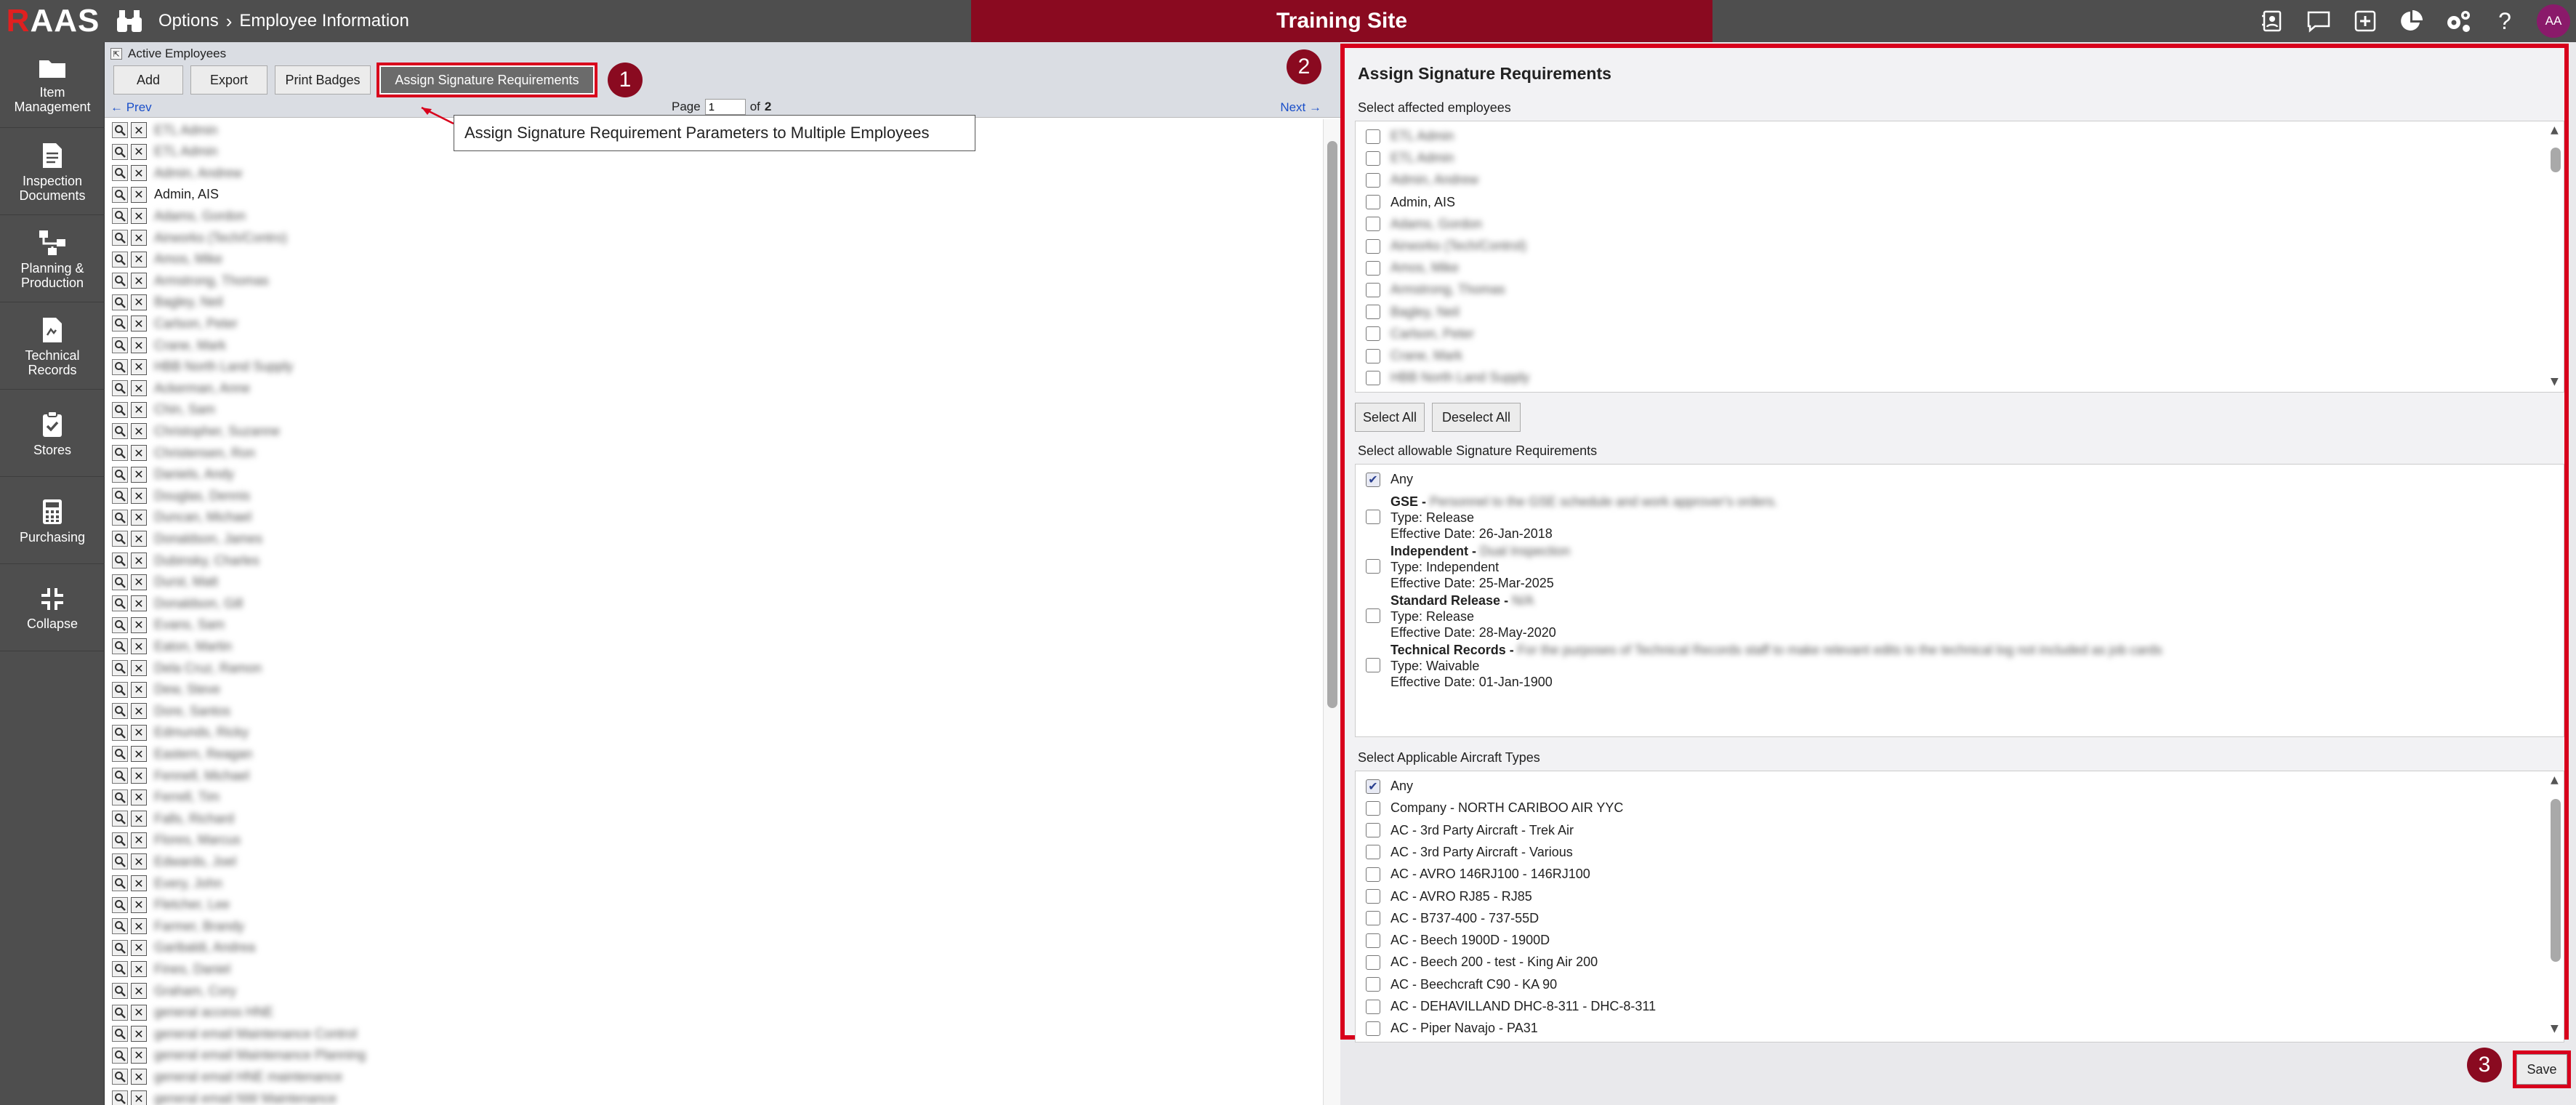  What do you see at coordinates (186, 194) in the screenshot?
I see `employee-name: Admin, AIS` at bounding box center [186, 194].